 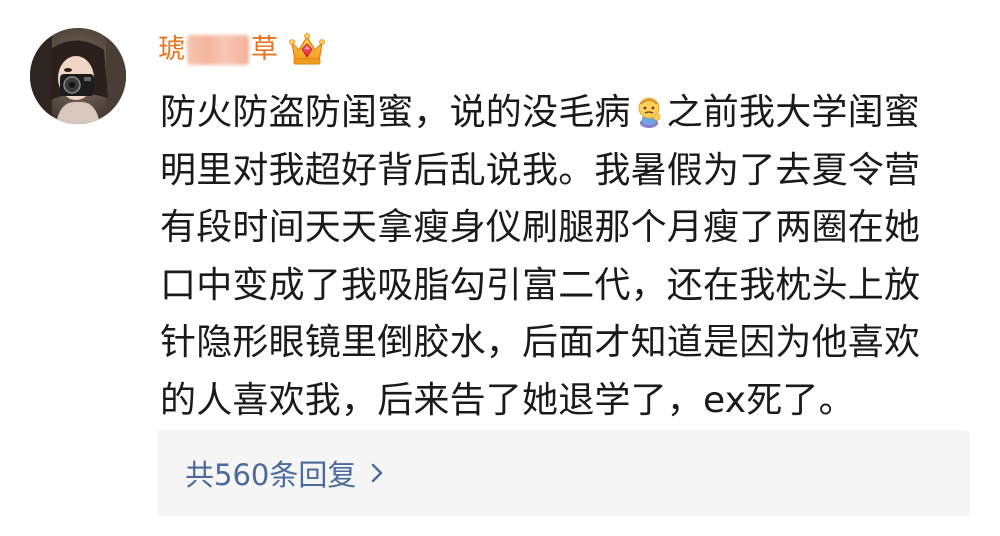 I want to click on username-suffix: 草, so click(x=264, y=49).